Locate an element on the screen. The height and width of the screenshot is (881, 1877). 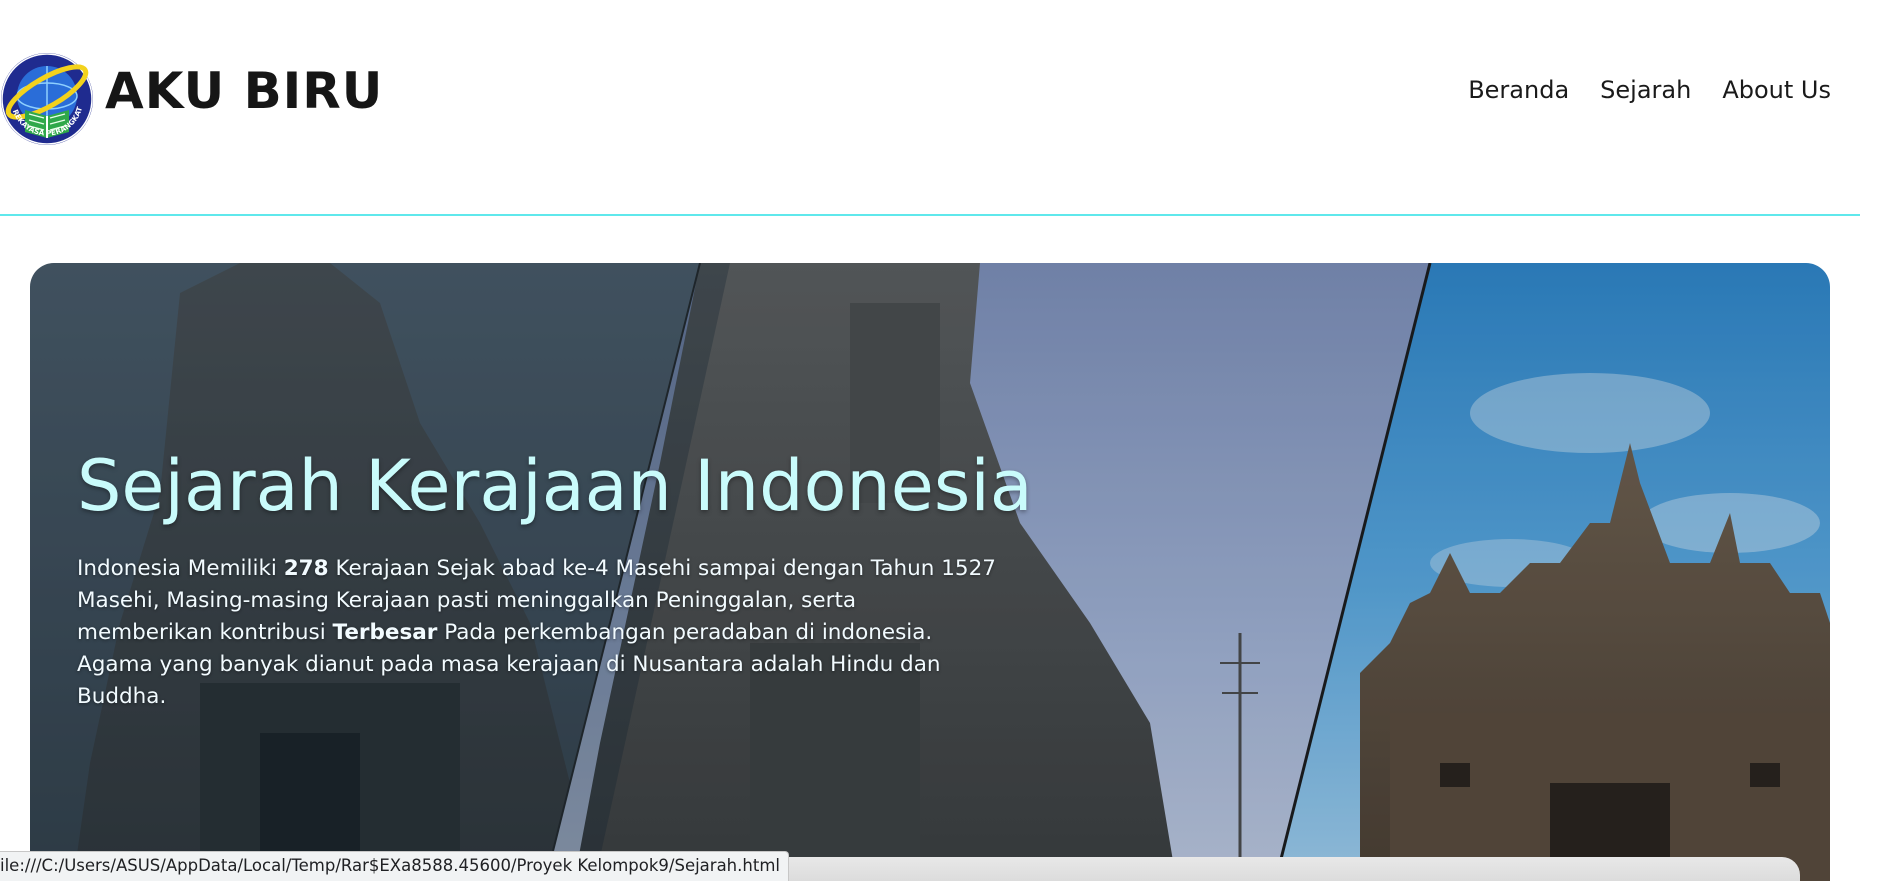
brand-name: AKU BIRU is located at coordinates (244, 91).